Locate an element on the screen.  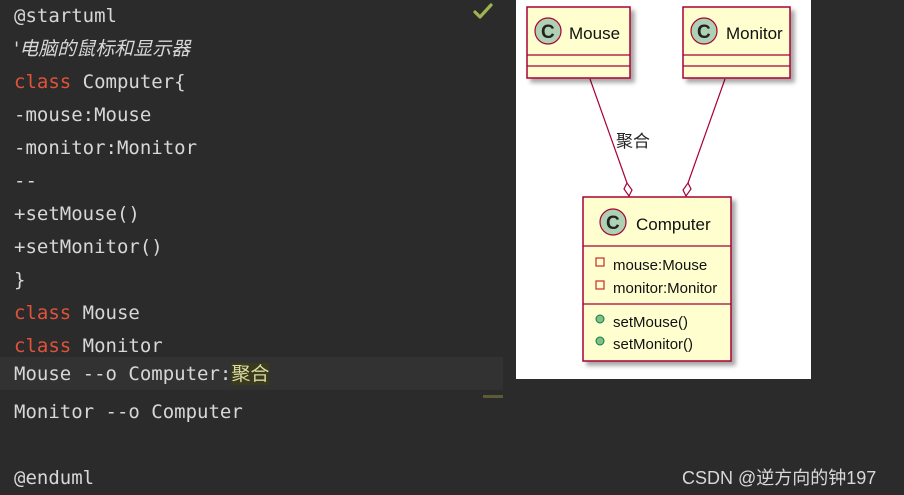
startuml-directive: @startuml is located at coordinates (65, 16).